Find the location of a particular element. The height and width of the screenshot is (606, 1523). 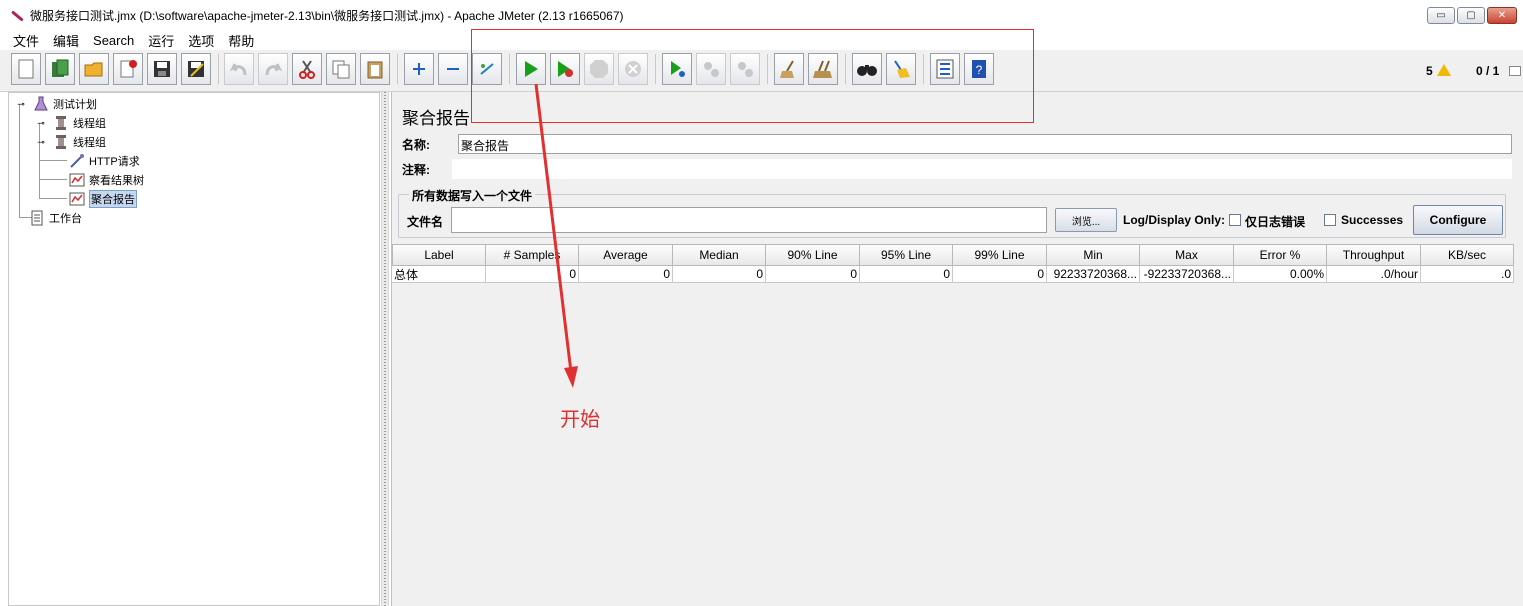

flask-icon is located at coordinates (41, 104).